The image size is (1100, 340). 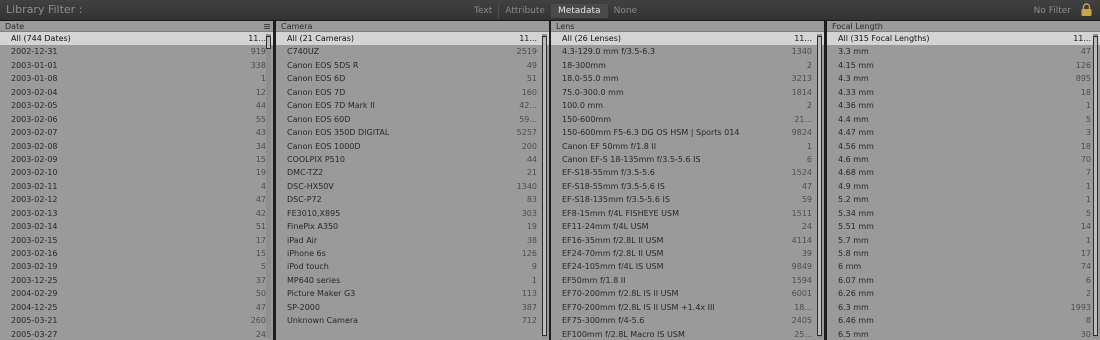 What do you see at coordinates (687, 92) in the screenshot?
I see `list-item: 75.0-300.0 mm 1814` at bounding box center [687, 92].